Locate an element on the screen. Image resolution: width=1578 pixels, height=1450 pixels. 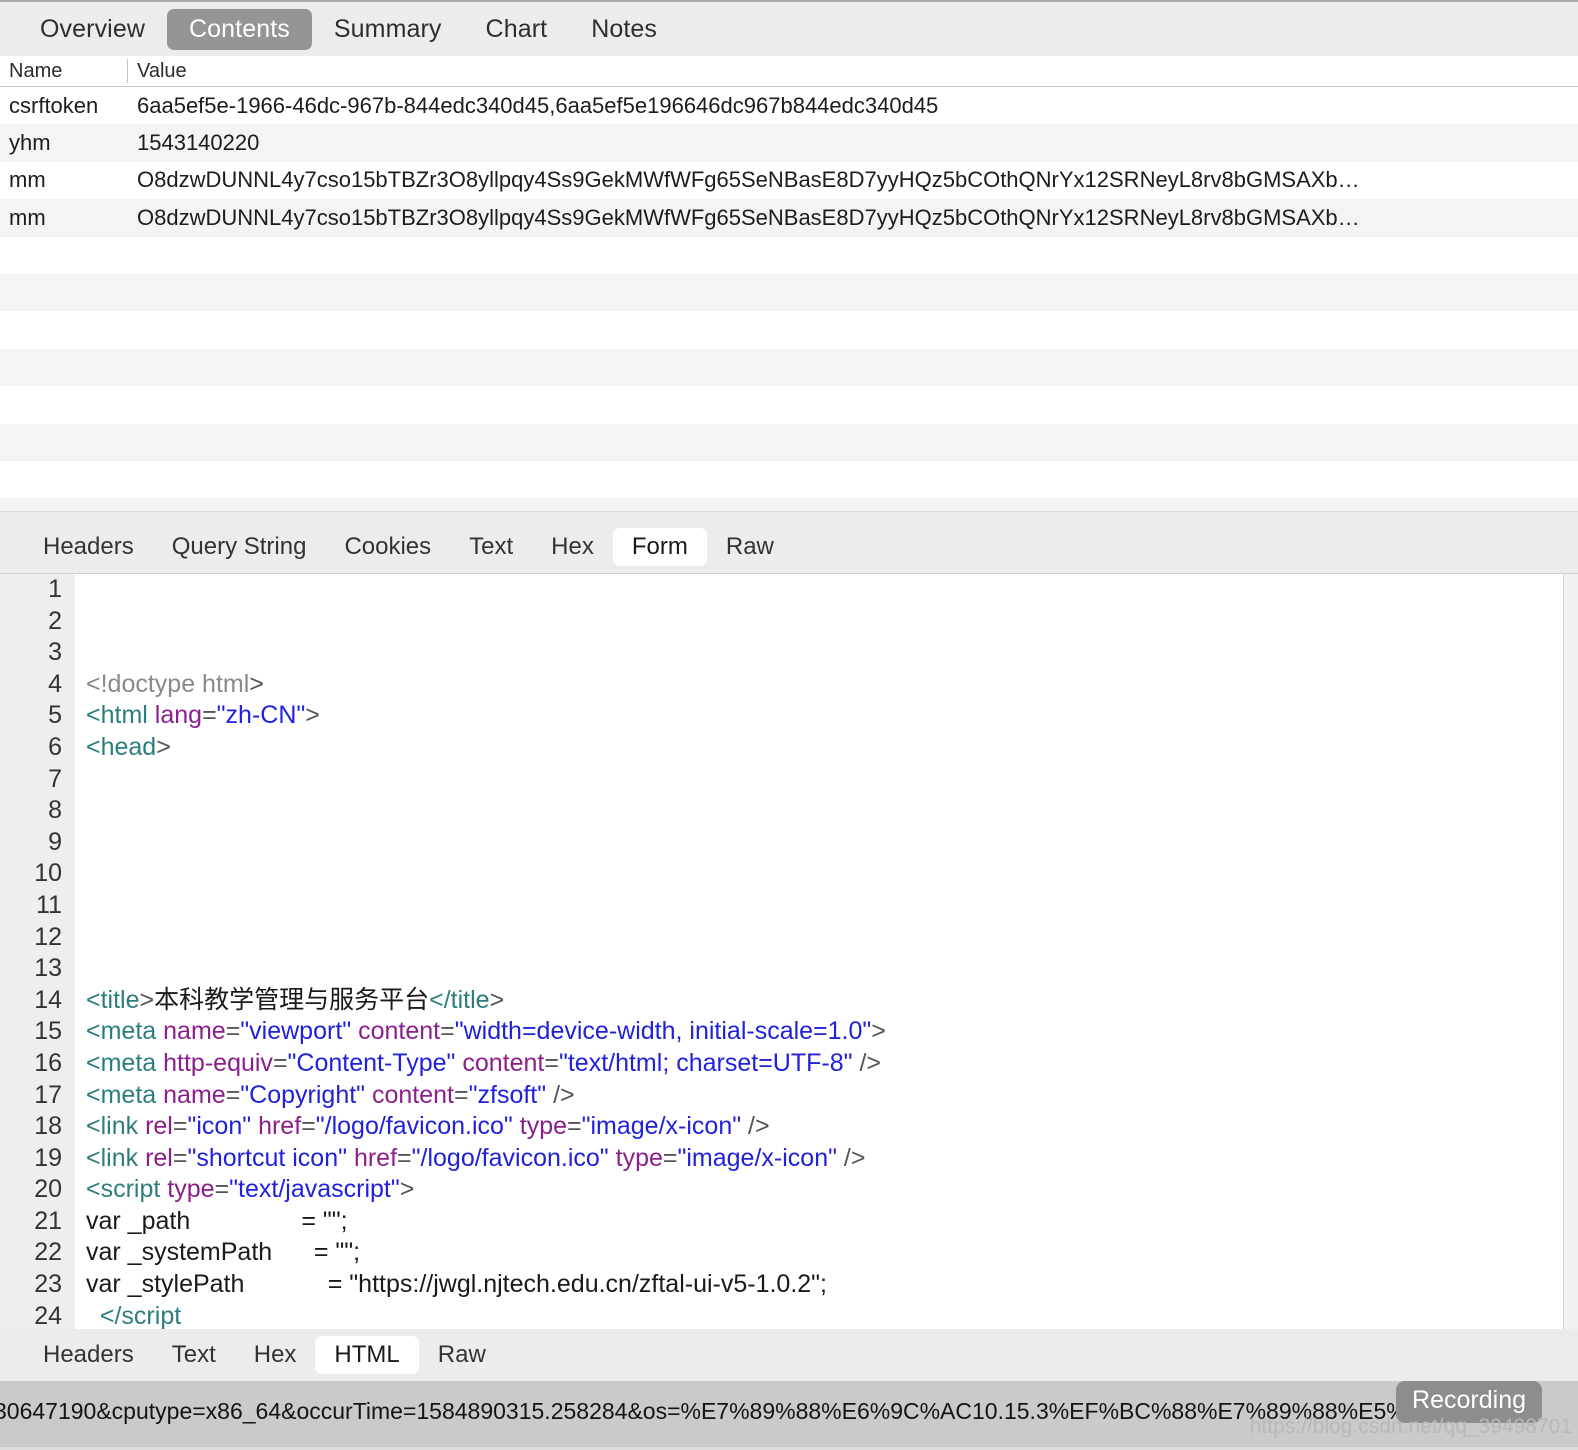
code-token: name is located at coordinates (194, 1031).